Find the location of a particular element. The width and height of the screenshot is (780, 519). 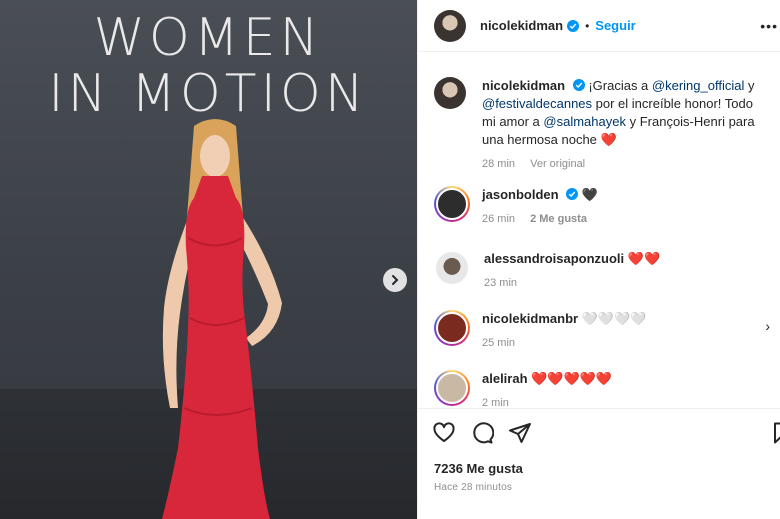

caption-meta: 28 min Ver original is located at coordinates (626, 164).